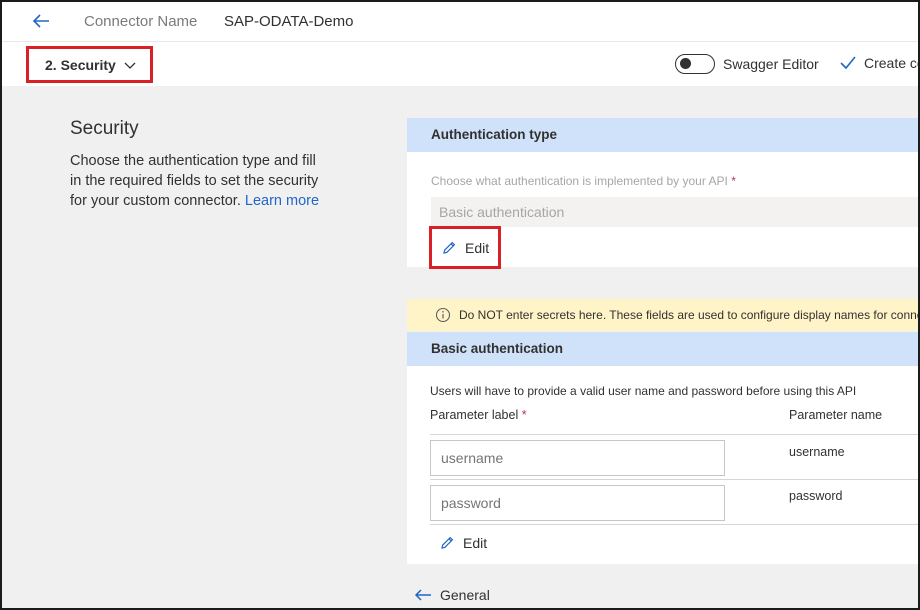  I want to click on basic-auth-edit-label: Edit, so click(475, 543).